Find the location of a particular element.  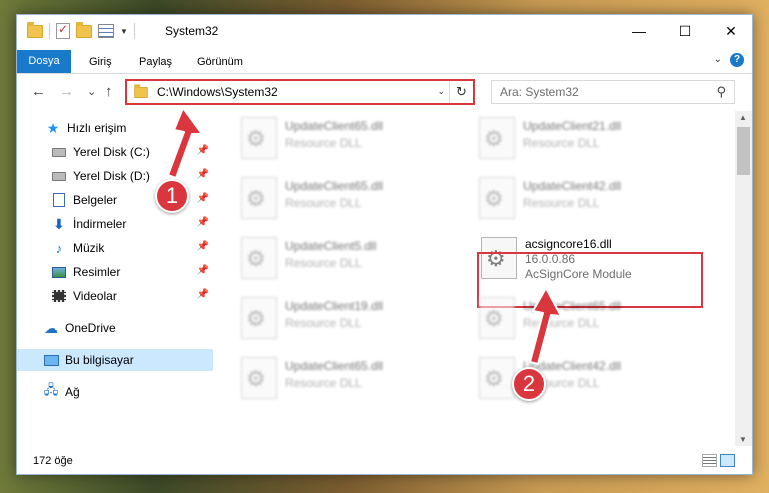

drive-icon is located at coordinates (59, 152).